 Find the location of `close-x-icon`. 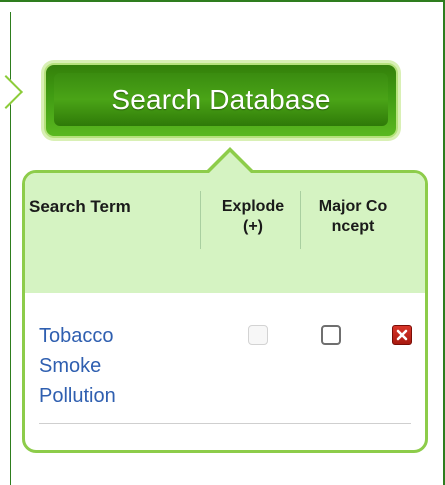

close-x-icon is located at coordinates (402, 335).